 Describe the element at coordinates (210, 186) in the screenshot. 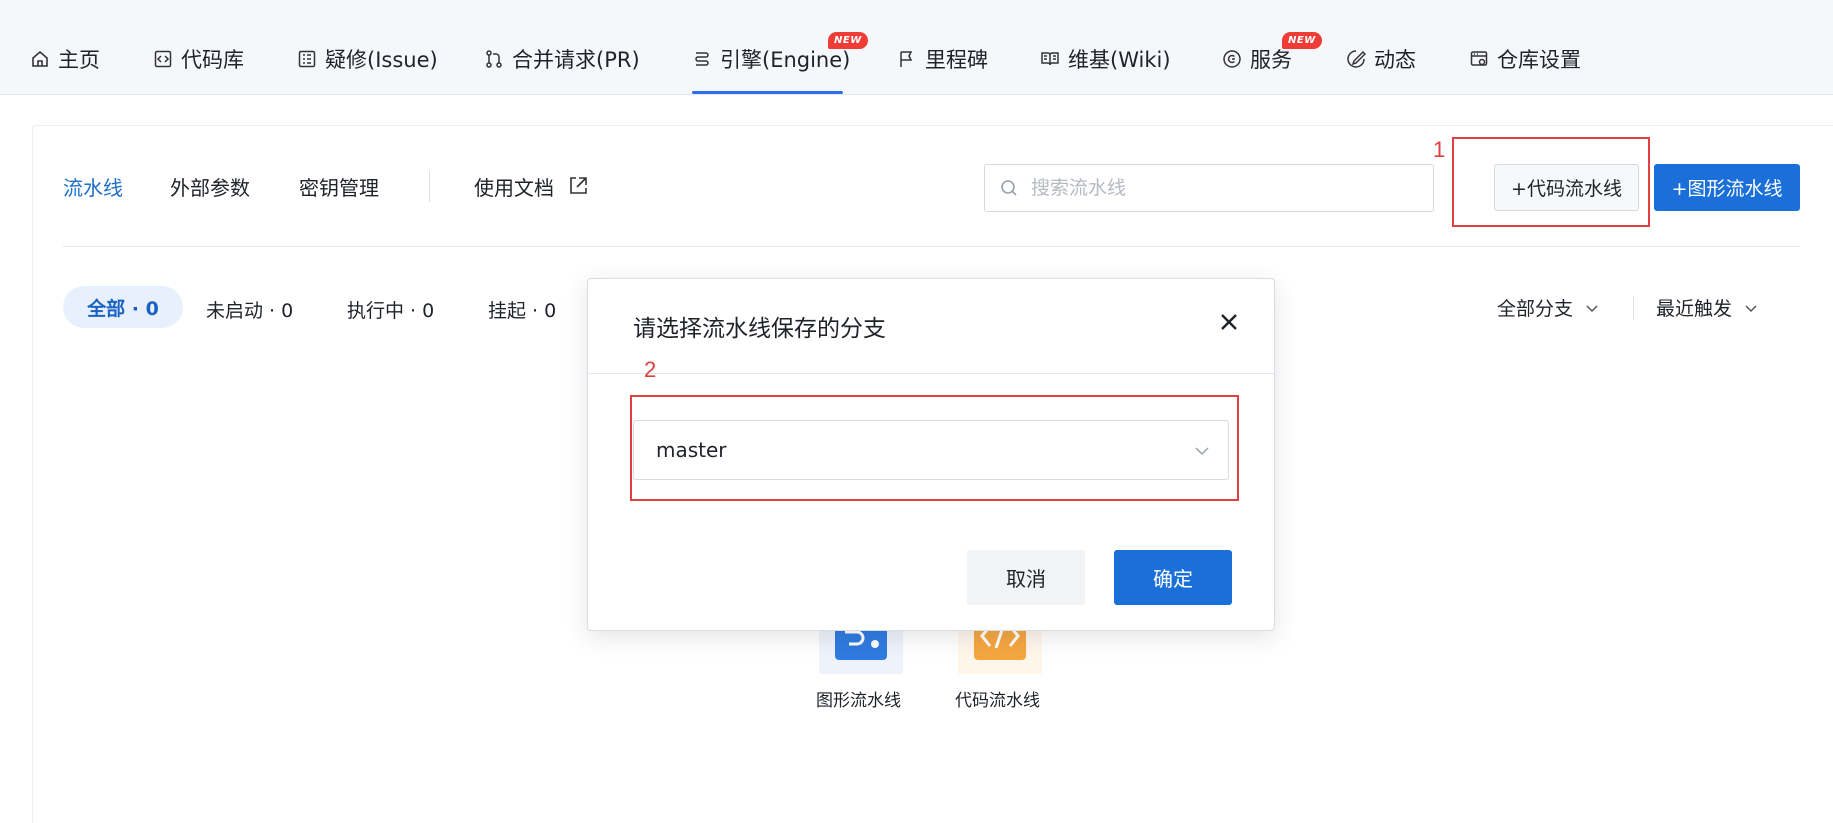

I see `subtab-external-params: 外部参数` at that location.